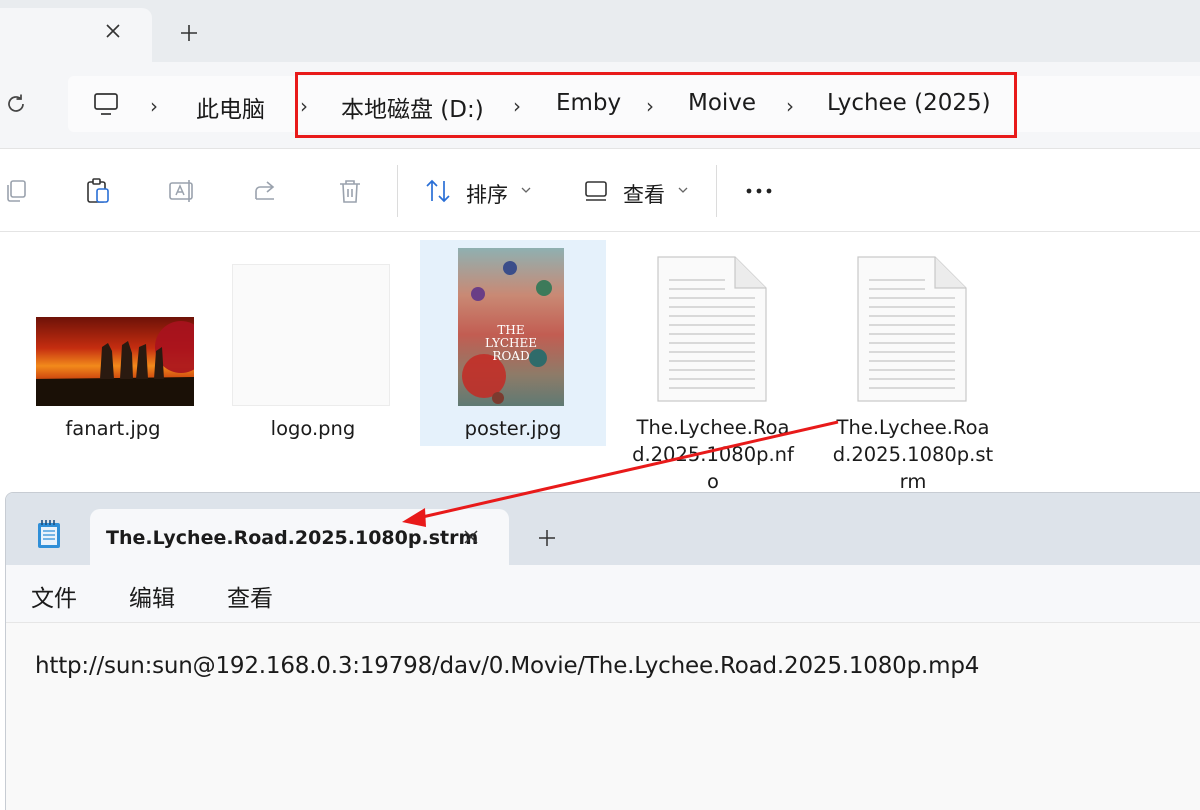 Image resolution: width=1200 pixels, height=810 pixels. Describe the element at coordinates (313, 428) in the screenshot. I see `file-name: logo.png` at that location.